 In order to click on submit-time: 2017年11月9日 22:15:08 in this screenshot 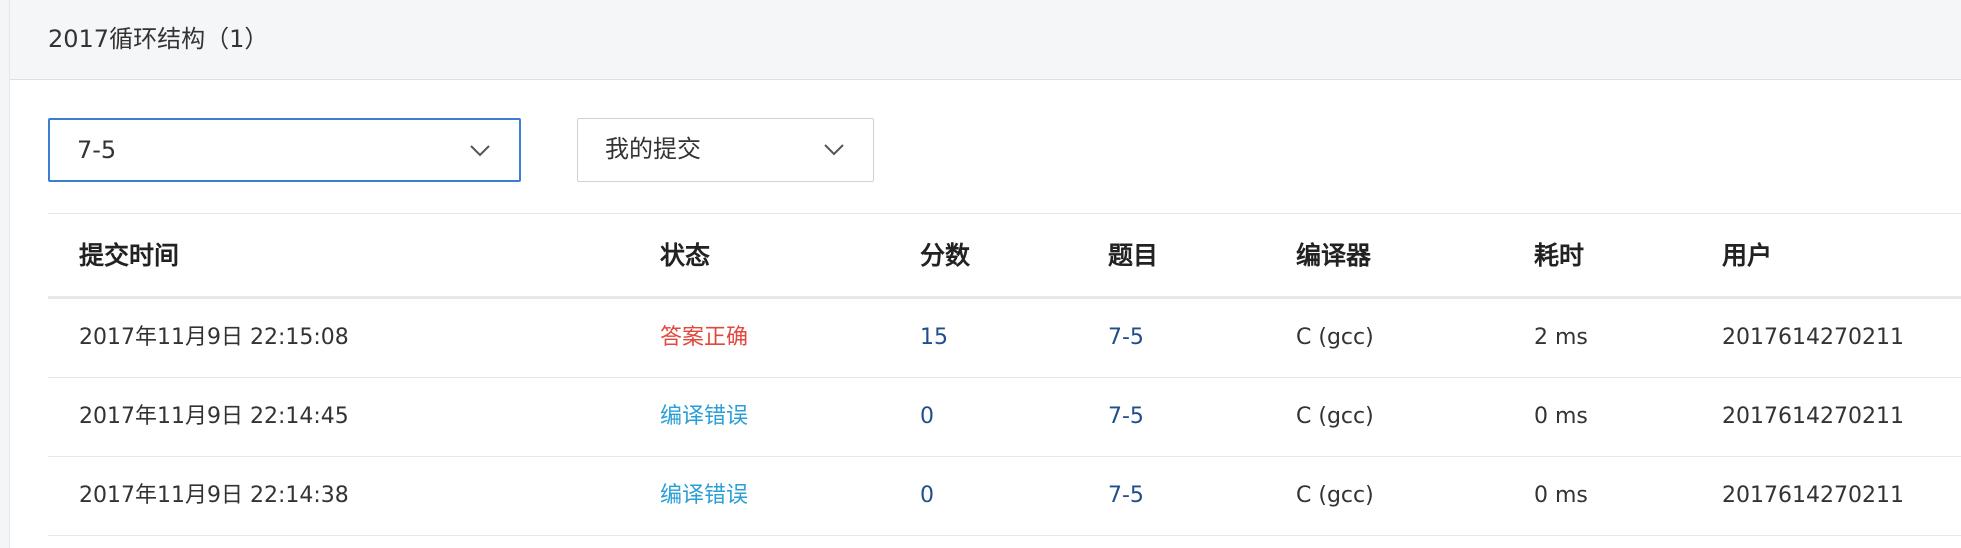, I will do `click(214, 337)`.